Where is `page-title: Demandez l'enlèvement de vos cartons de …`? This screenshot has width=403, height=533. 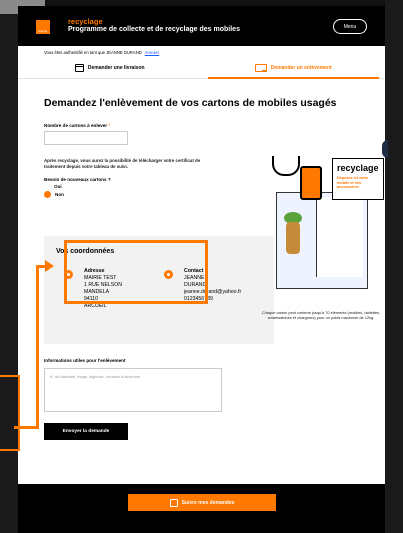 page-title: Demandez l'enlèvement de vos cartons de … is located at coordinates (190, 103).